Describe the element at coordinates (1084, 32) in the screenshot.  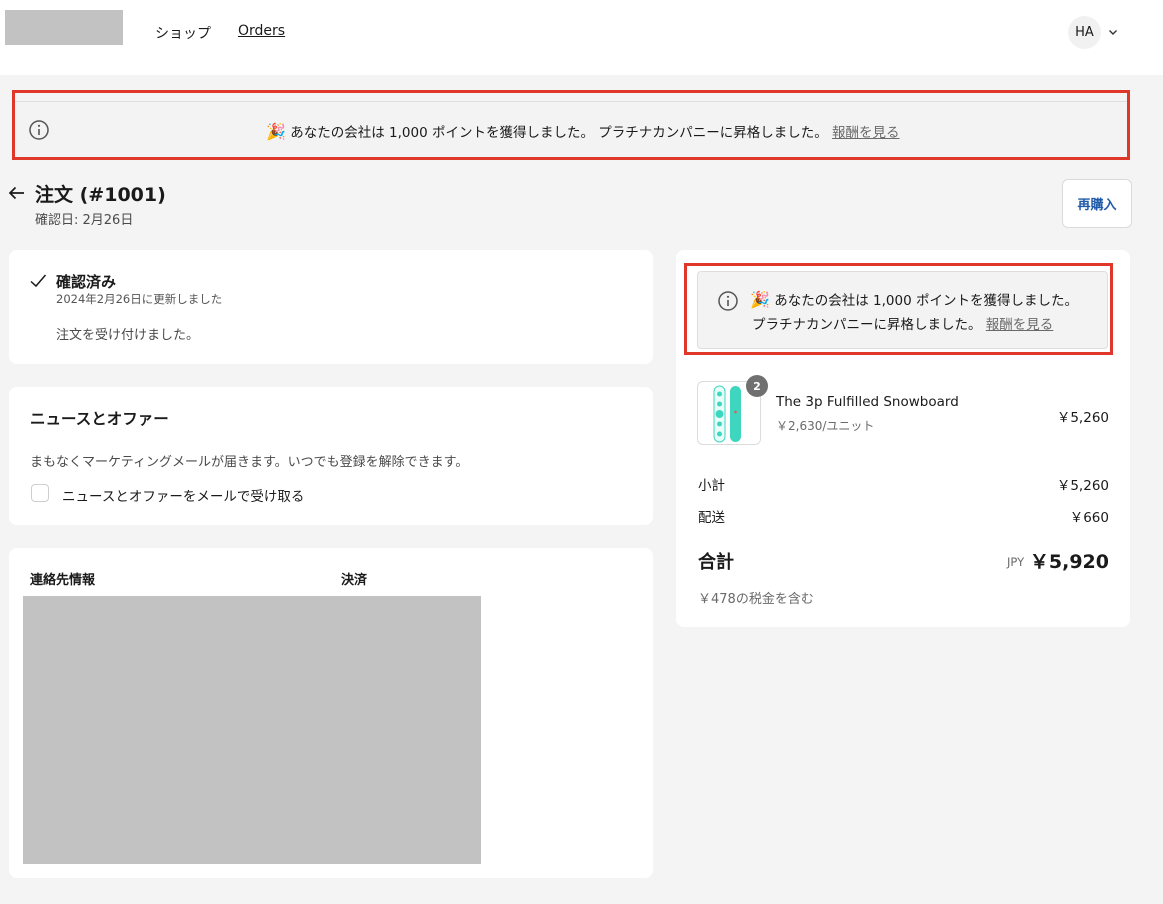
I see `avatar: HA` at that location.